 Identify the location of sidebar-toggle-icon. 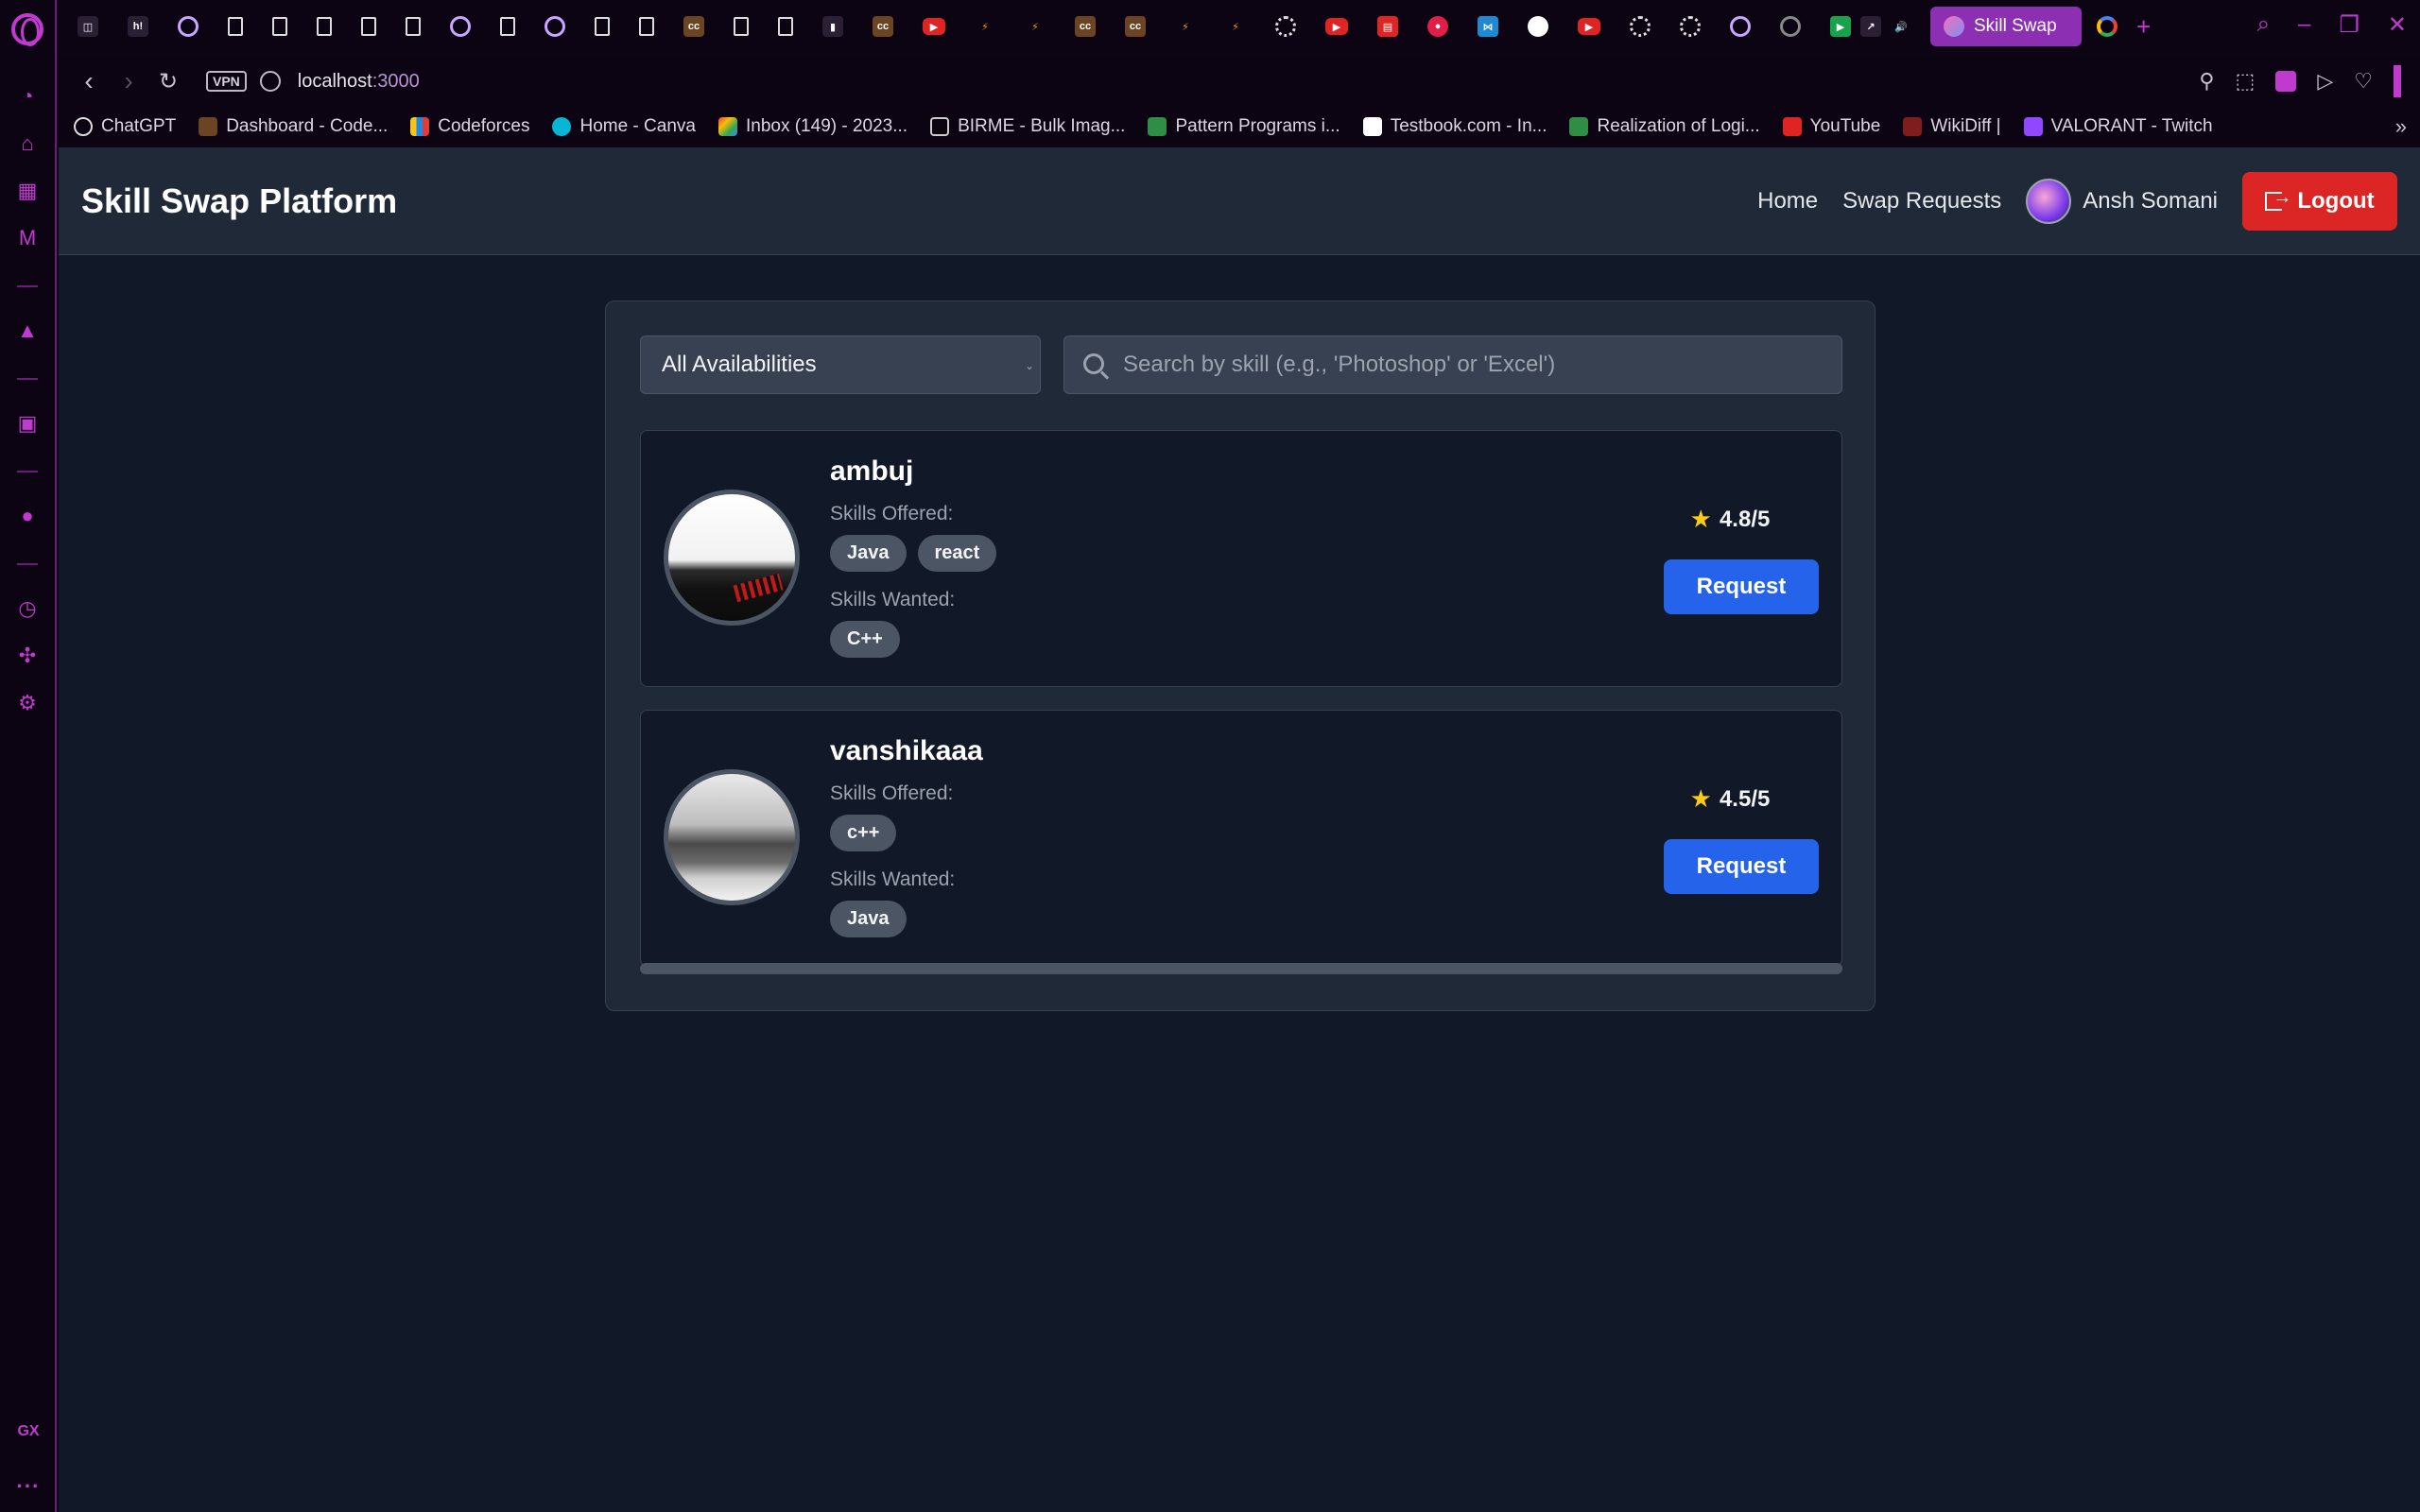
(2397, 81).